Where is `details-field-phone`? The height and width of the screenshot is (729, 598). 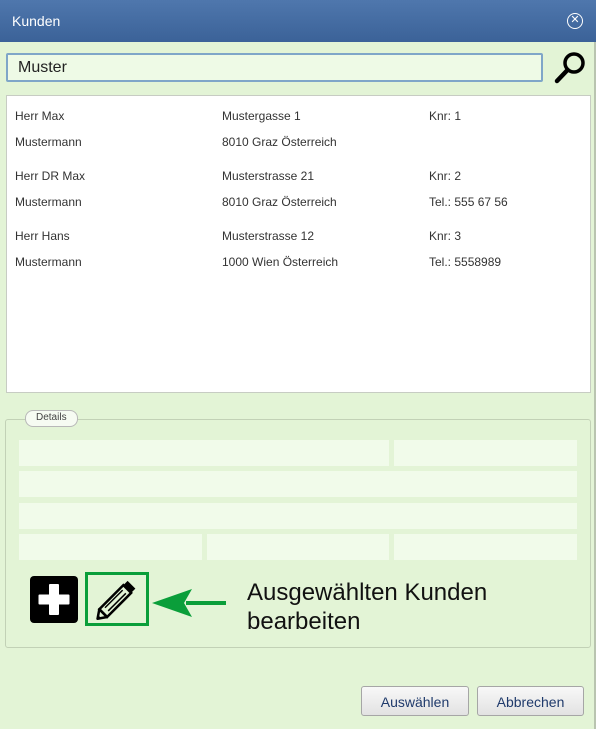
details-field-phone is located at coordinates (110, 547).